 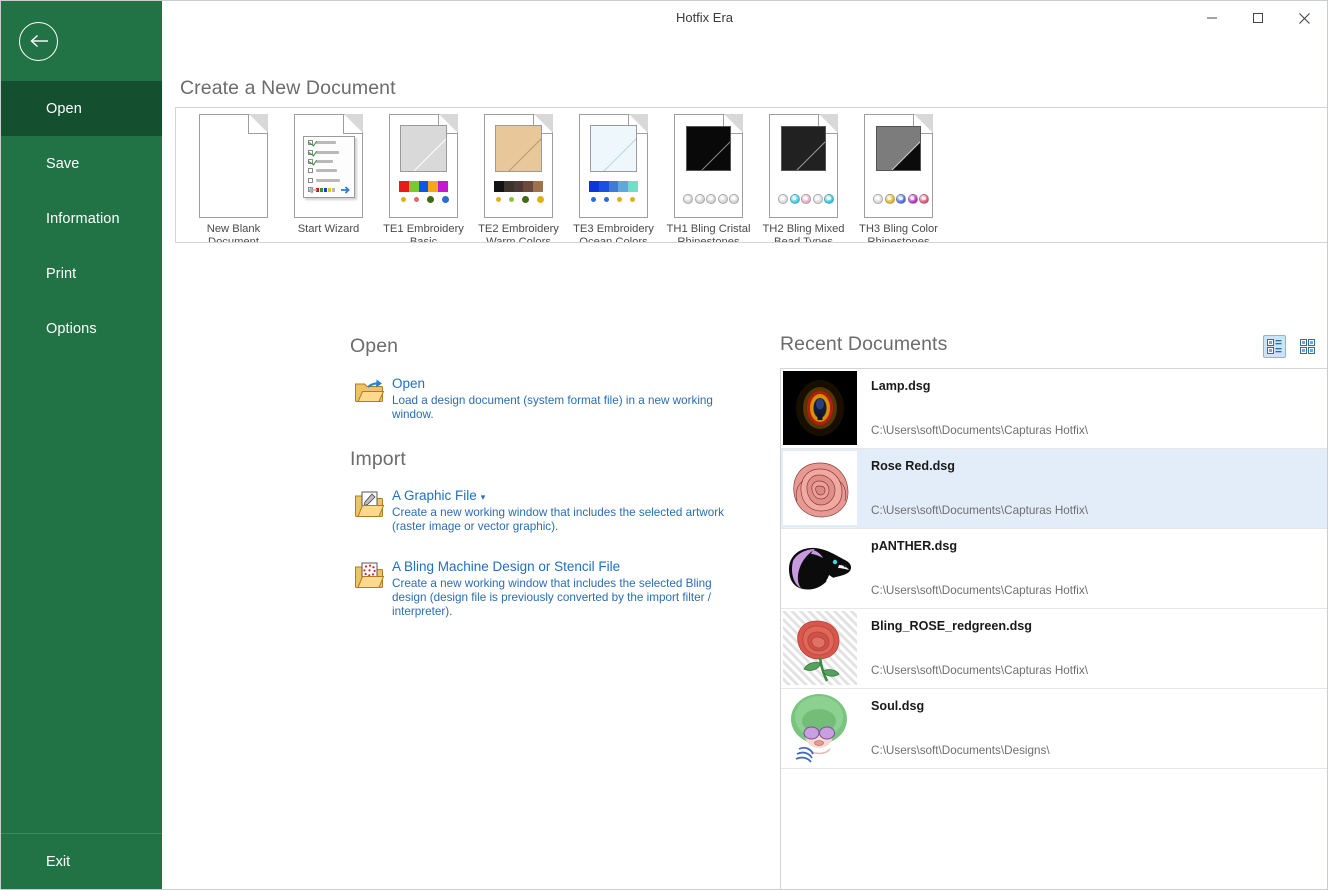 What do you see at coordinates (81, 108) in the screenshot?
I see `sidebar-item-open: Open` at bounding box center [81, 108].